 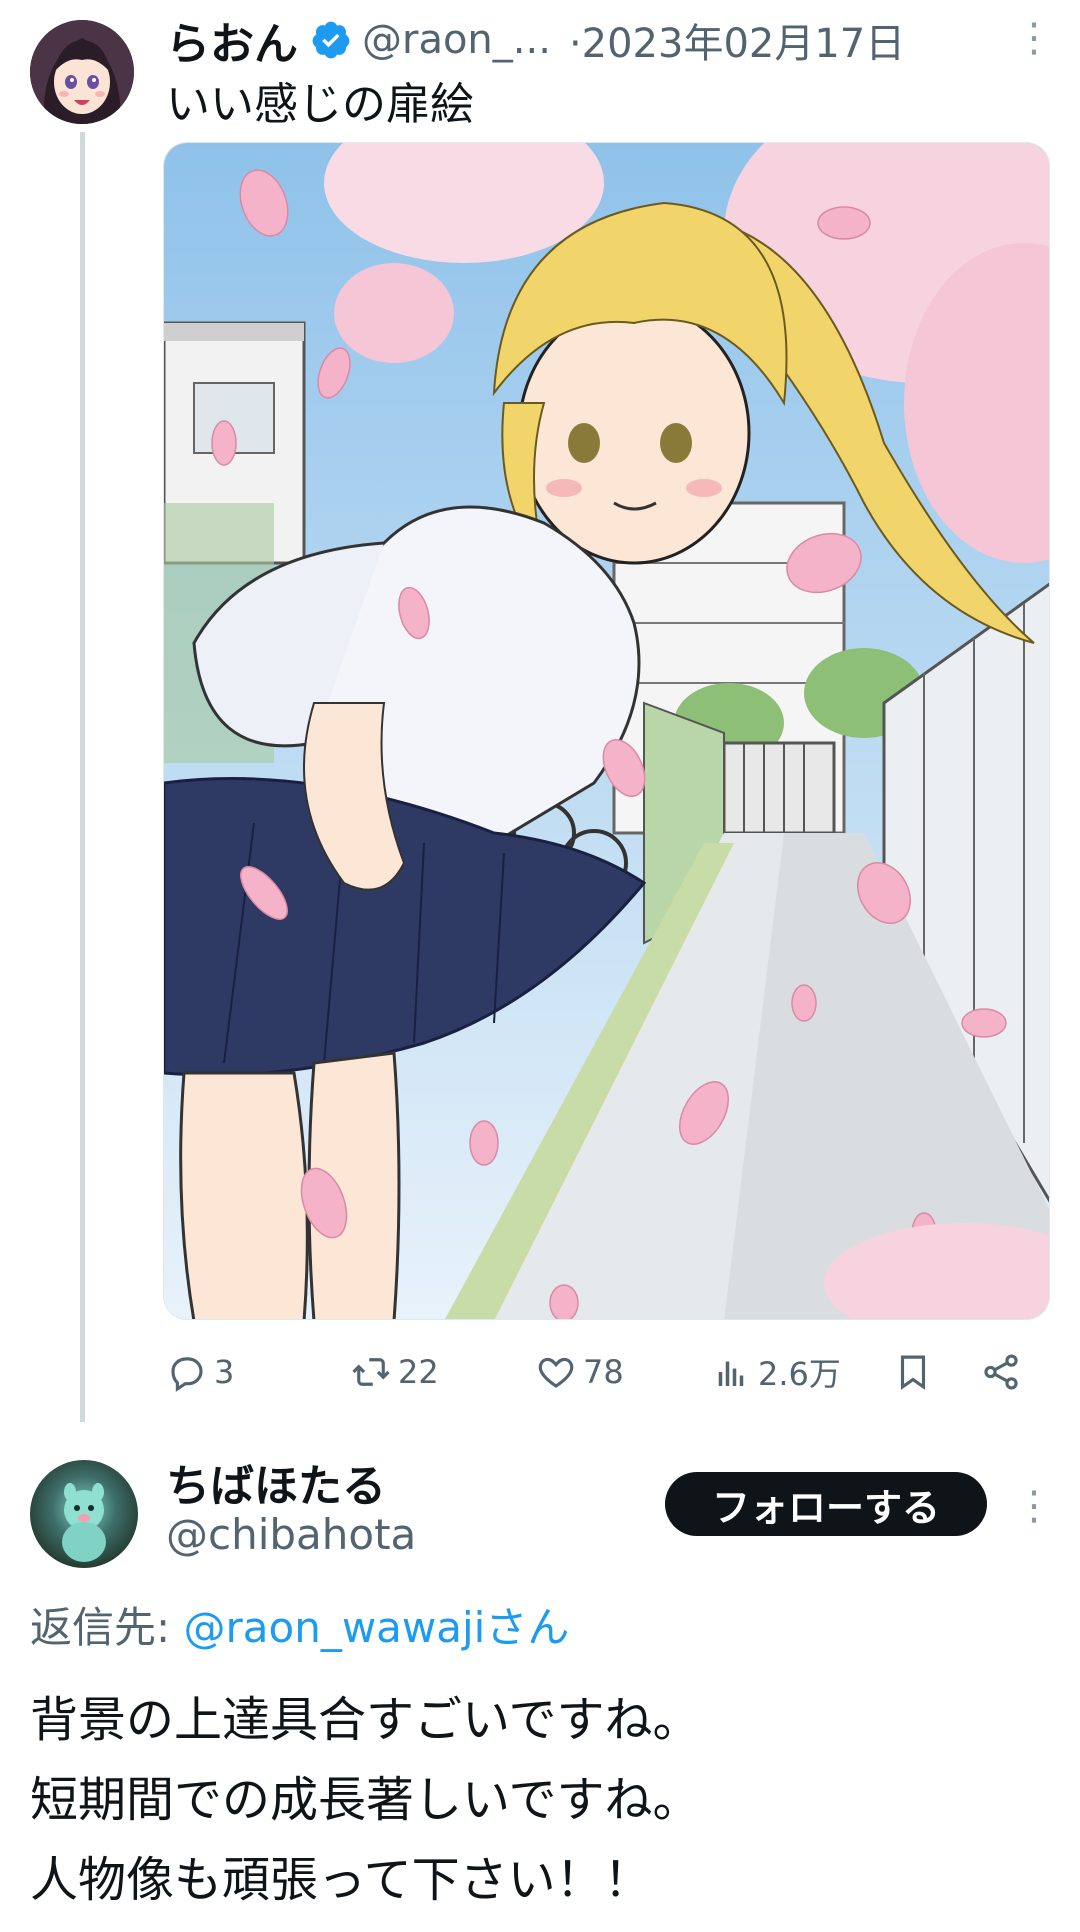 What do you see at coordinates (341, 1880) in the screenshot?
I see `reply-text-line: 人物像も頑張って下さい！！` at bounding box center [341, 1880].